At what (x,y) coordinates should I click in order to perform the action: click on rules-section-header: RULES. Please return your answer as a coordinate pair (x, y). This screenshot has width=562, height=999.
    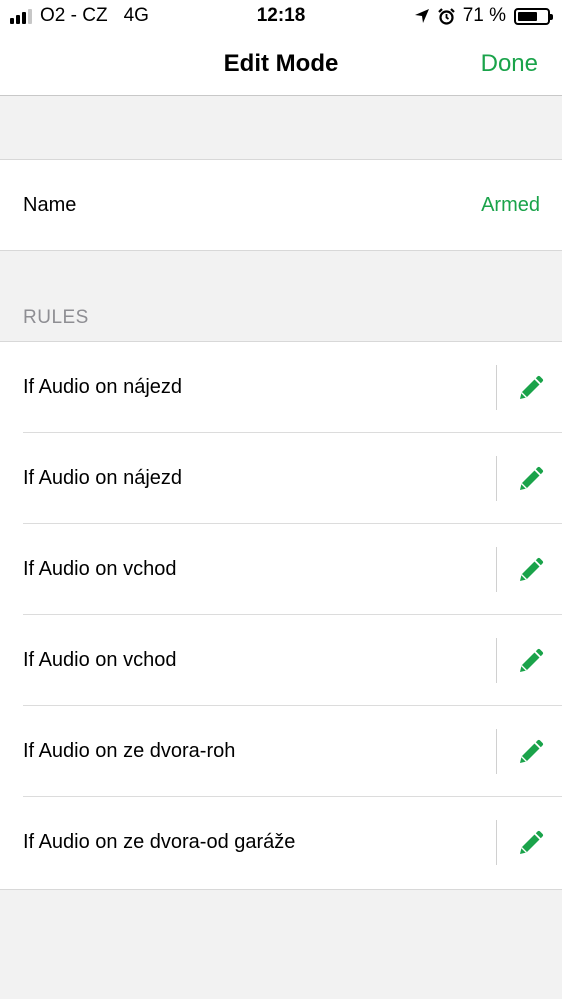
    Looking at the image, I should click on (56, 317).